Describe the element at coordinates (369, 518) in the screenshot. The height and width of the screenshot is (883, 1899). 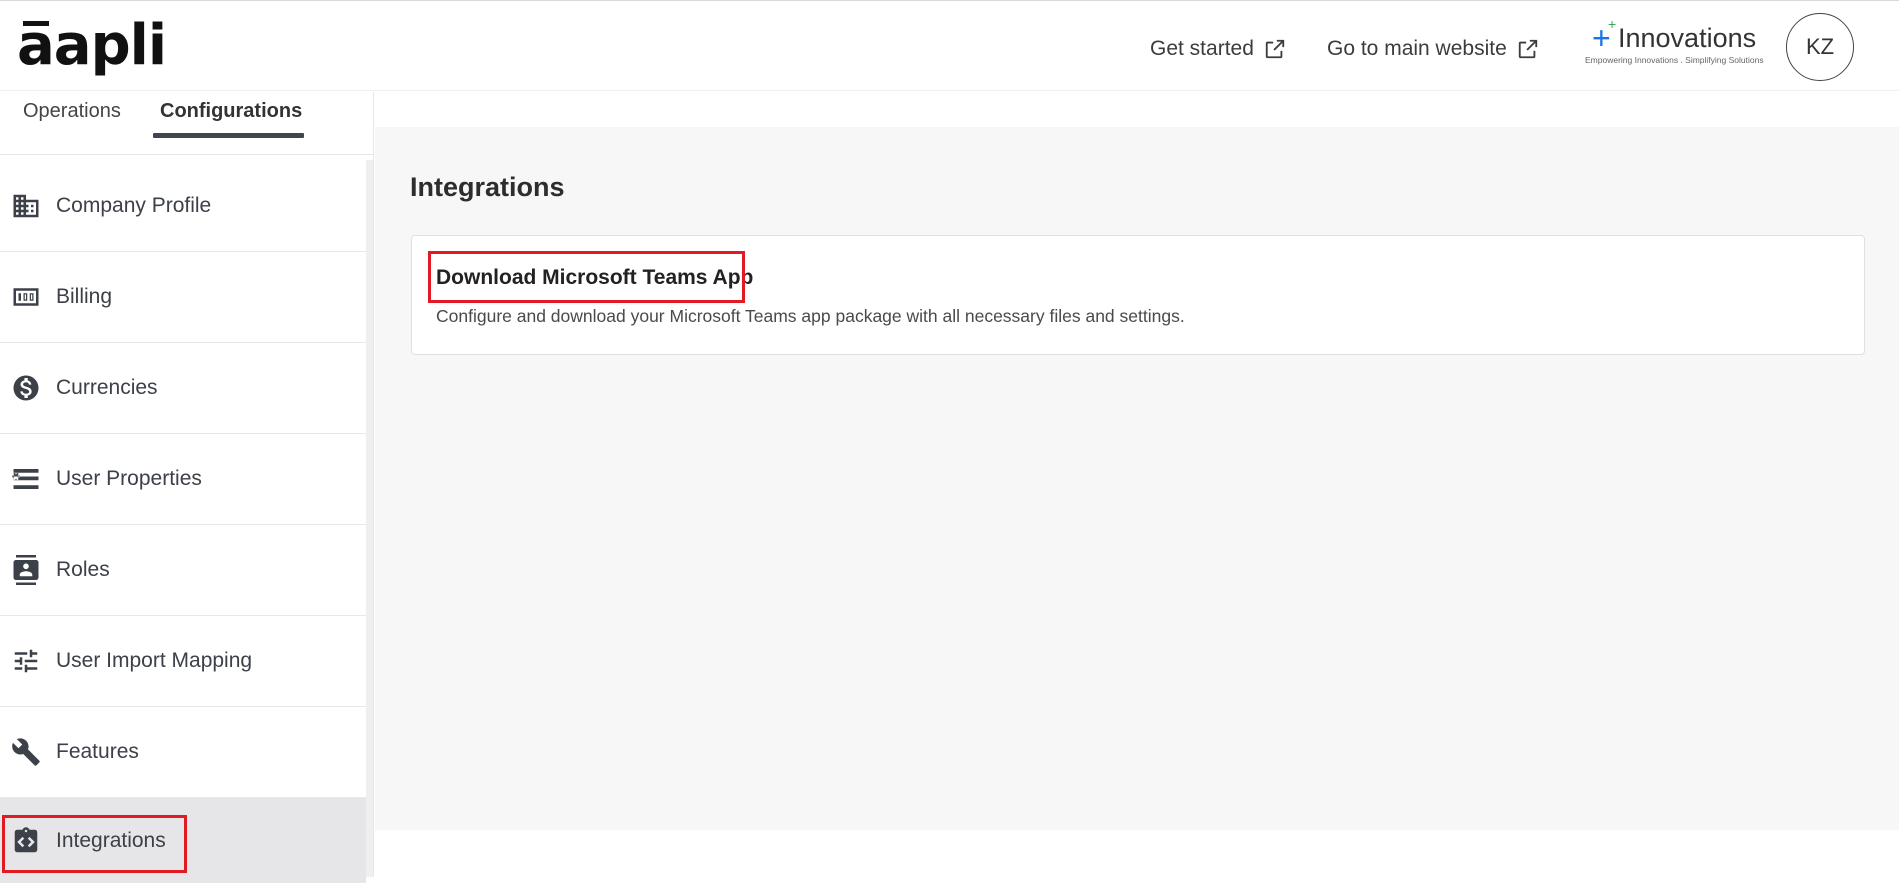
I see `sidebar-scrollbar` at that location.